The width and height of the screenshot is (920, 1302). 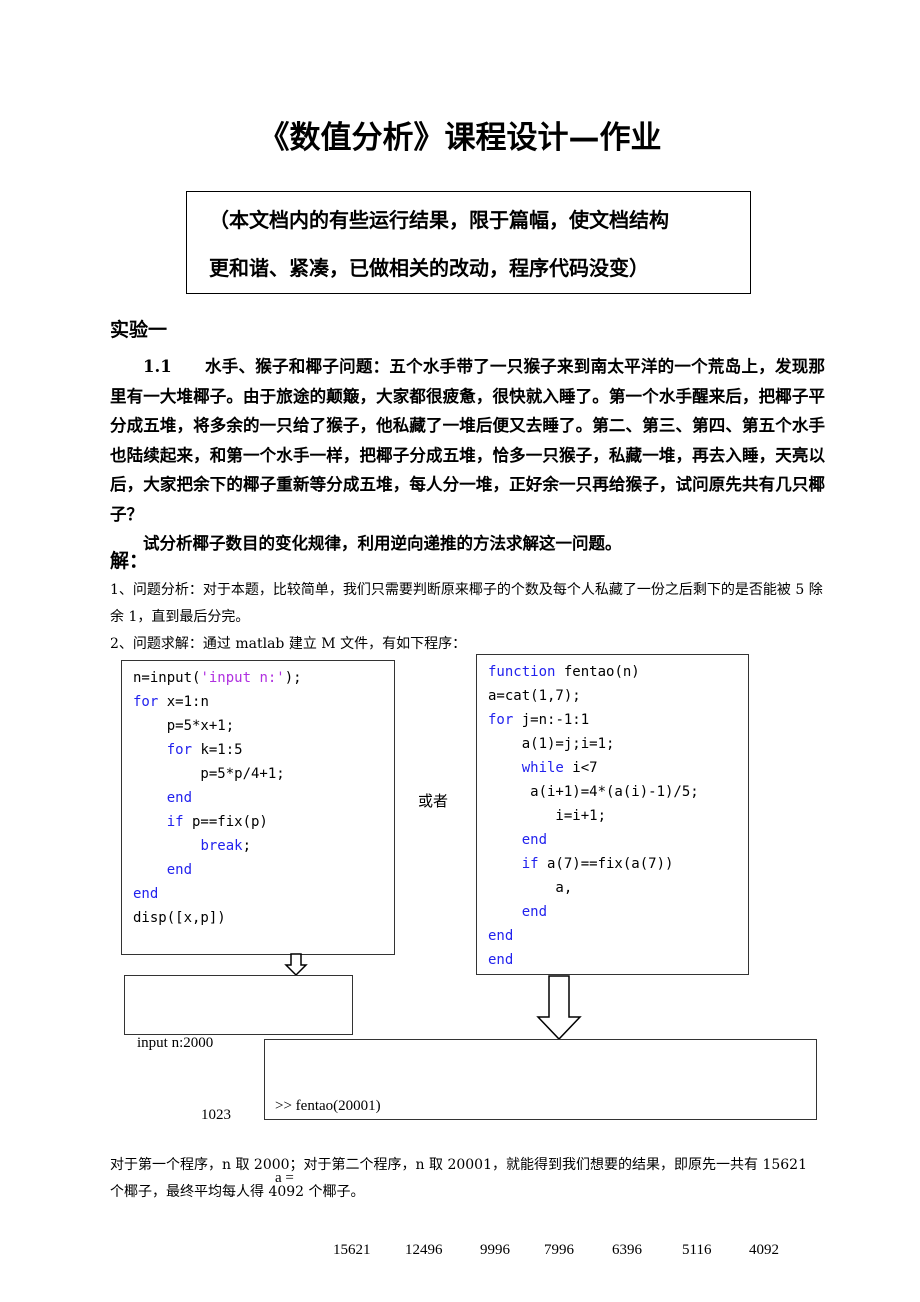 What do you see at coordinates (217, 750) in the screenshot?
I see `code-text: k=1:5` at bounding box center [217, 750].